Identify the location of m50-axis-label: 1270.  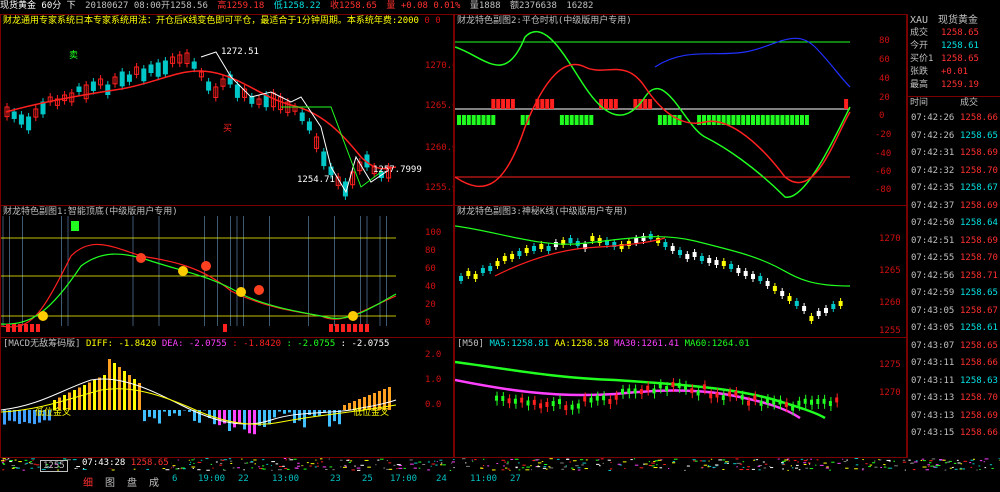
(890, 393).